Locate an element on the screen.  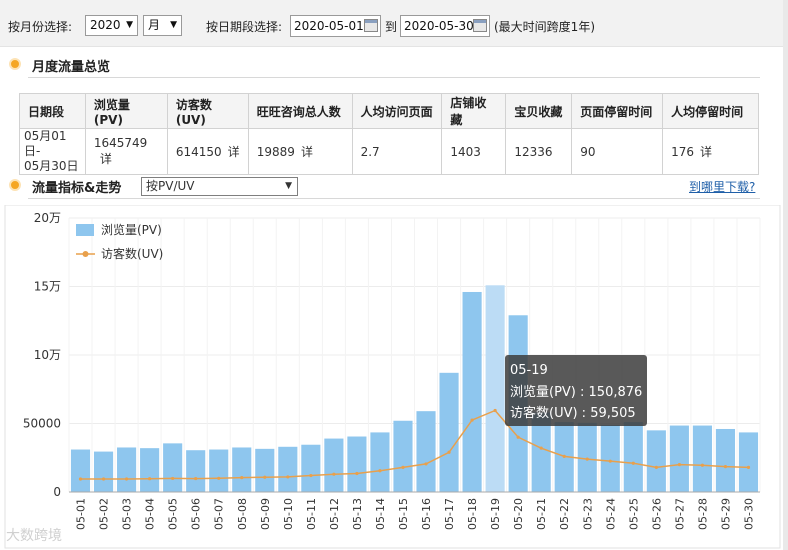
y-tick-label: 50000 is located at coordinates (42, 424).